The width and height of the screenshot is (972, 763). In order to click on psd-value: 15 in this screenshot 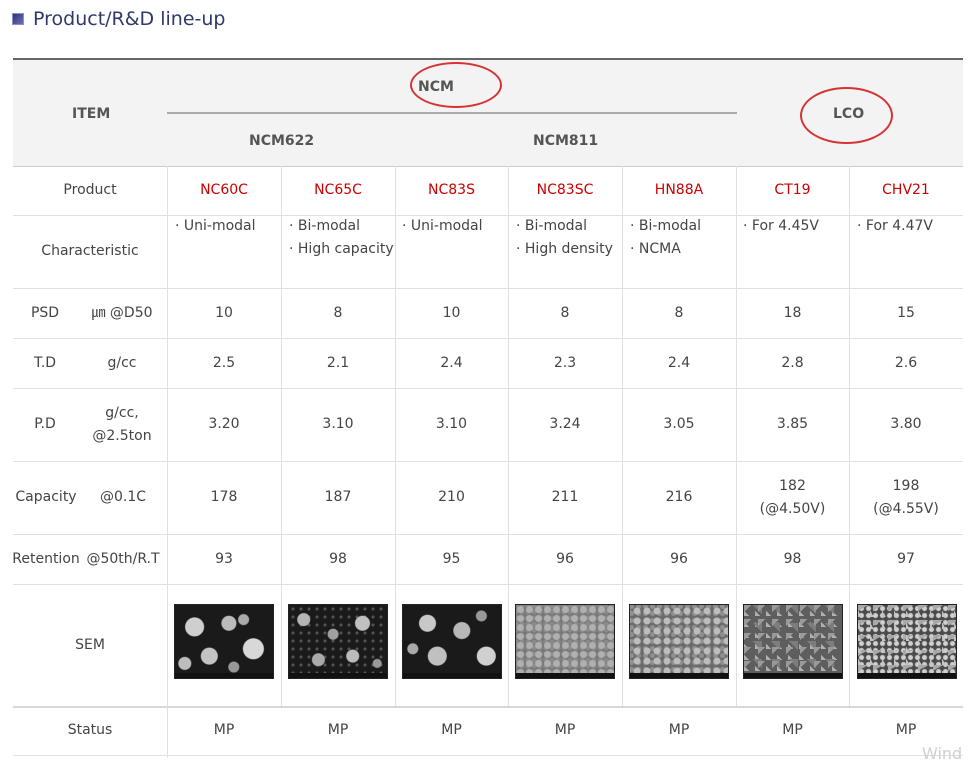, I will do `click(906, 312)`.